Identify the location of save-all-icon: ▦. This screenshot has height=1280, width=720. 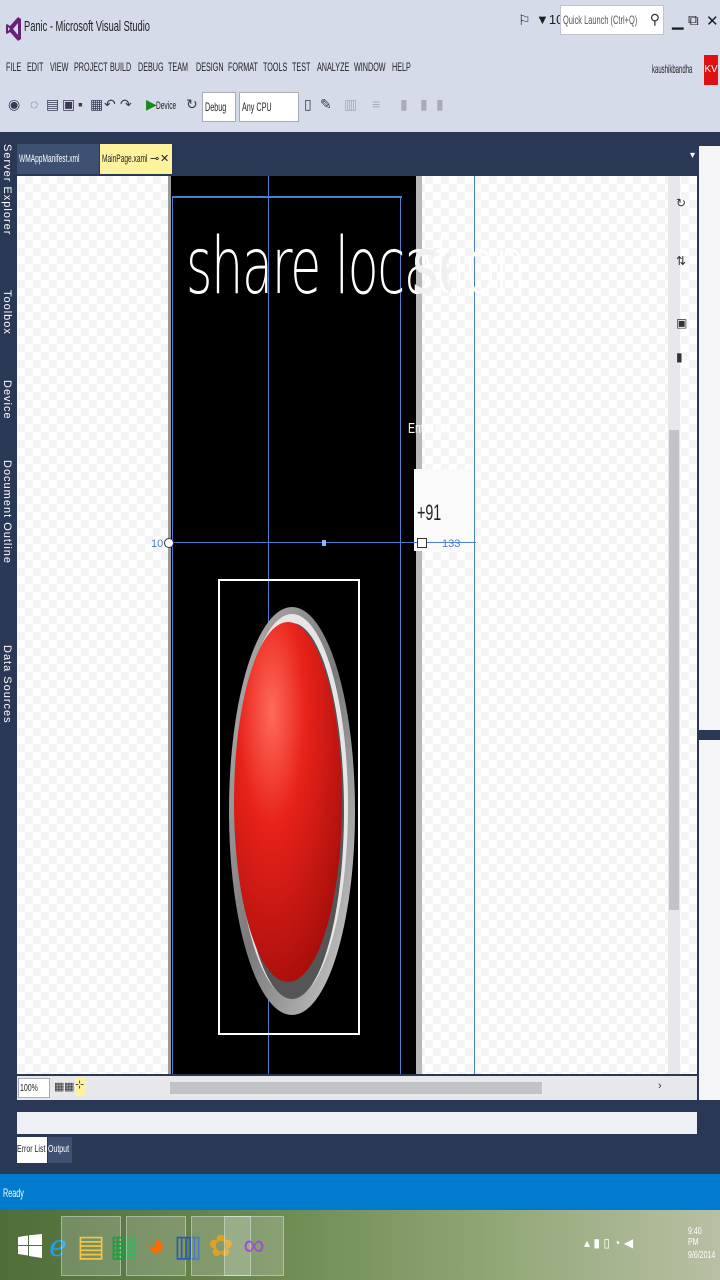
(96, 104).